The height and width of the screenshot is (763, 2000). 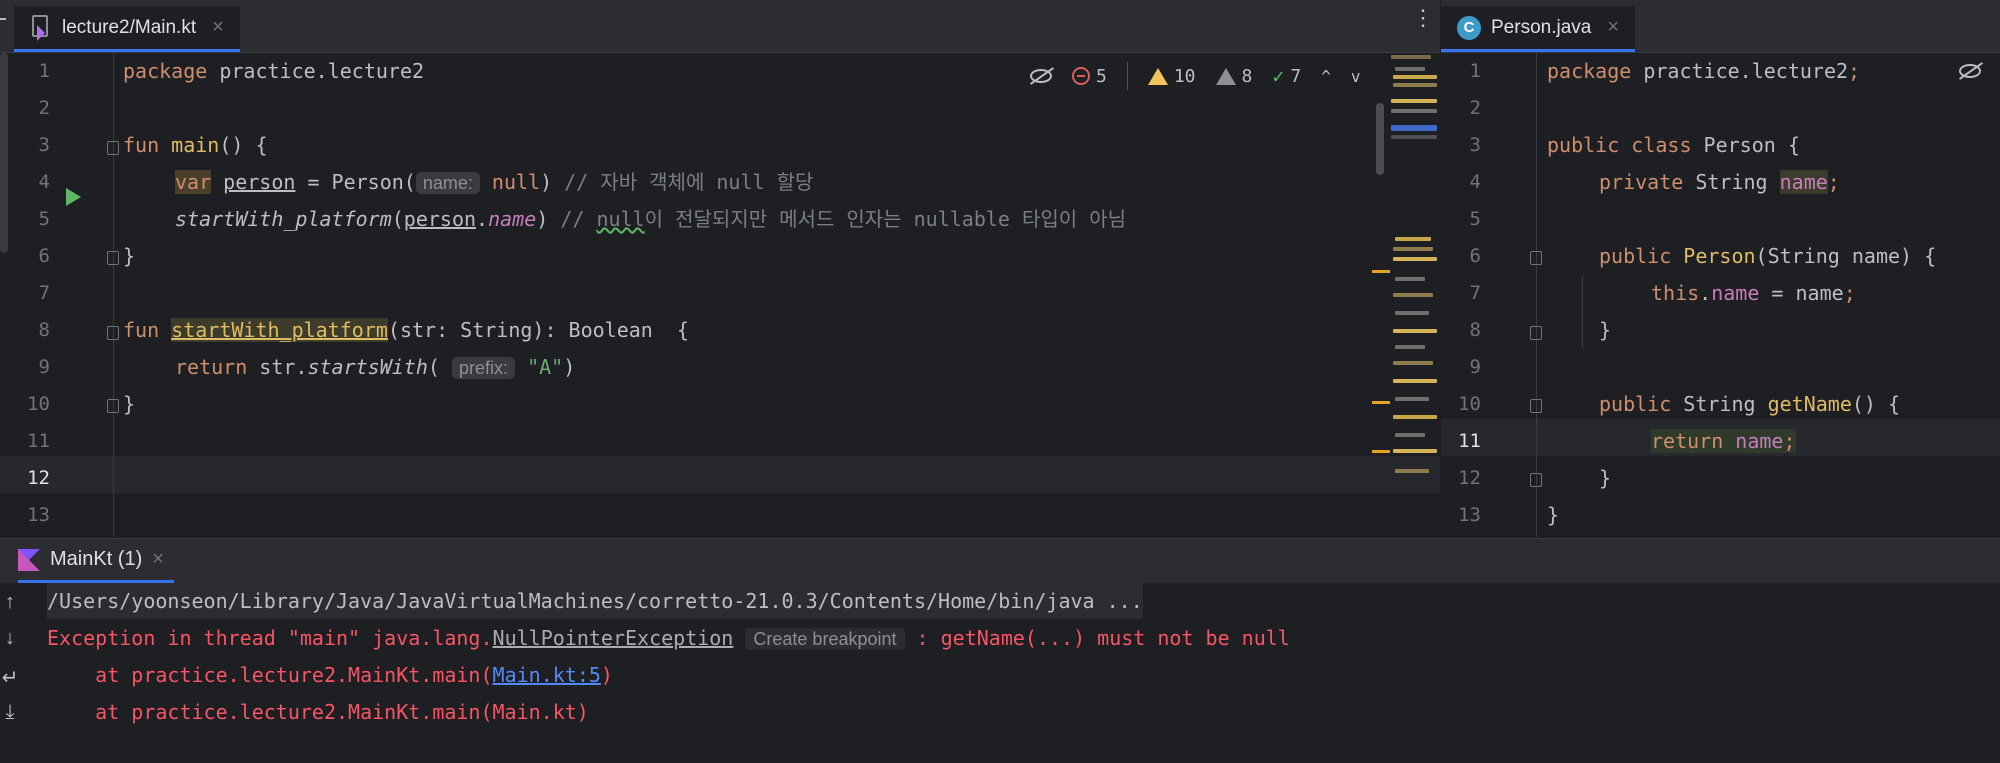 What do you see at coordinates (1469, 441) in the screenshot?
I see `line-number-current: 11` at bounding box center [1469, 441].